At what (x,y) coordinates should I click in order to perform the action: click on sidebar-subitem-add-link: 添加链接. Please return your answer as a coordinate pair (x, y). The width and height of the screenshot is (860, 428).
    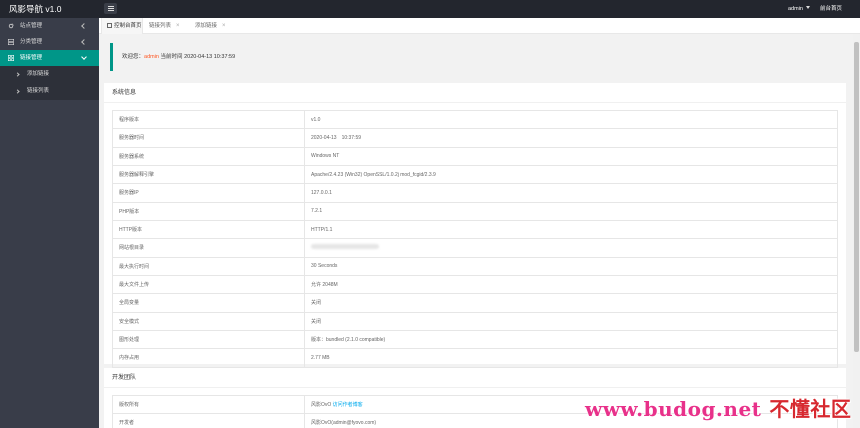
    Looking at the image, I should click on (49, 74).